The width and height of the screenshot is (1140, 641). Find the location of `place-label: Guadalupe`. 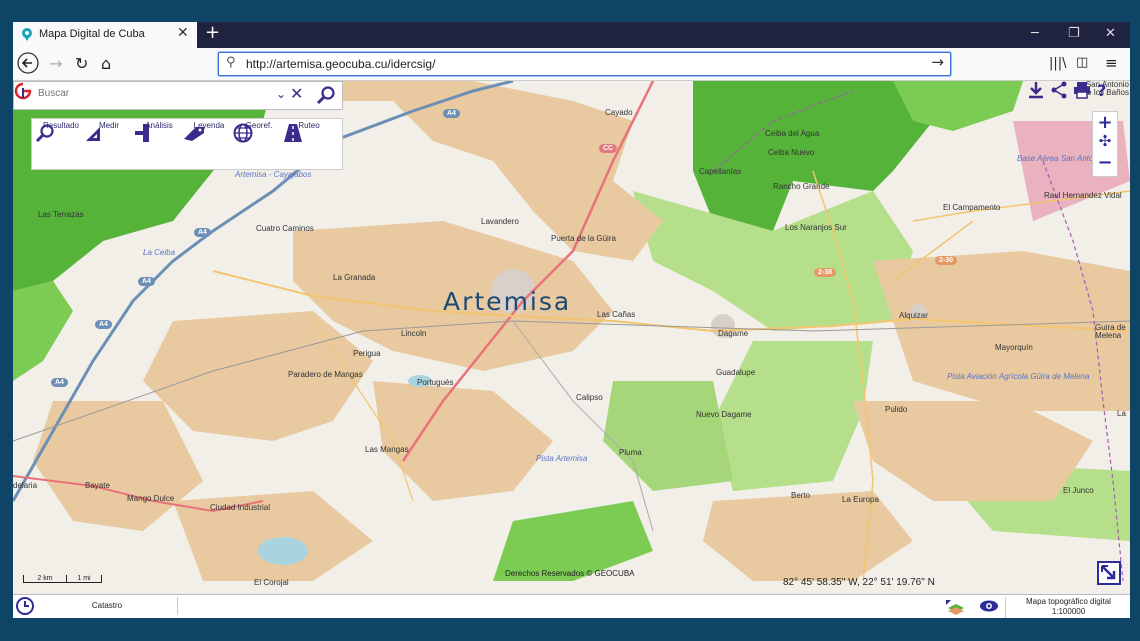

place-label: Guadalupe is located at coordinates (736, 372).